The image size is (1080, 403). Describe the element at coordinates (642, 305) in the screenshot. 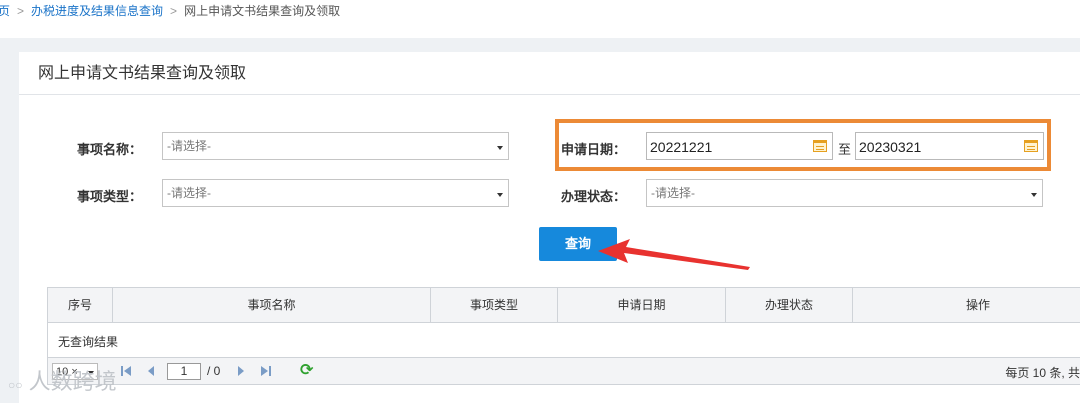

I see `column-header-apply-date: 申请日期` at that location.